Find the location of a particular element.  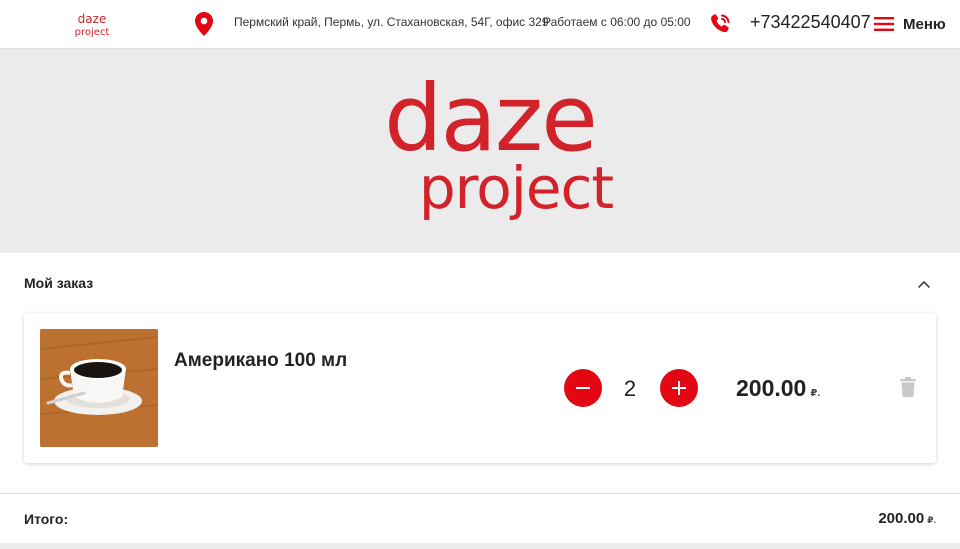

order-title: Мой заказ is located at coordinates (59, 283).